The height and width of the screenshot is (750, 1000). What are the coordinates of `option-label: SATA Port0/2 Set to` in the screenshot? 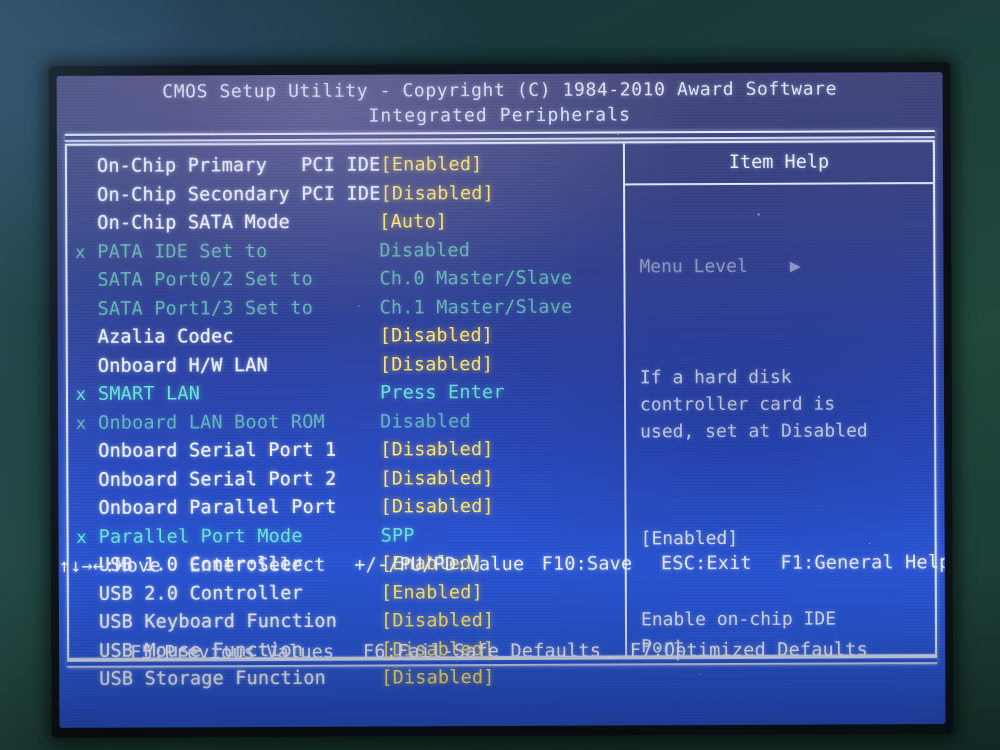 It's located at (205, 279).